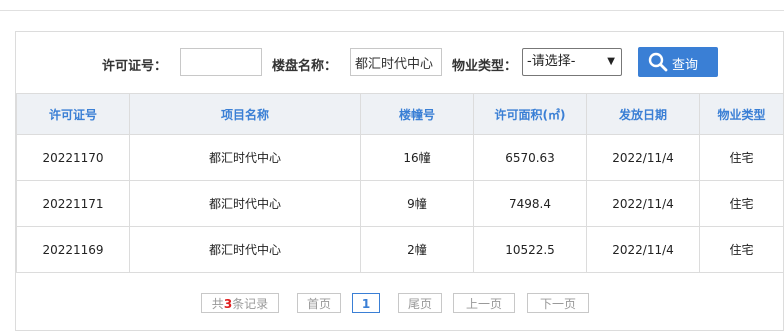  Describe the element at coordinates (319, 303) in the screenshot. I see `first-page-button: 首页` at that location.